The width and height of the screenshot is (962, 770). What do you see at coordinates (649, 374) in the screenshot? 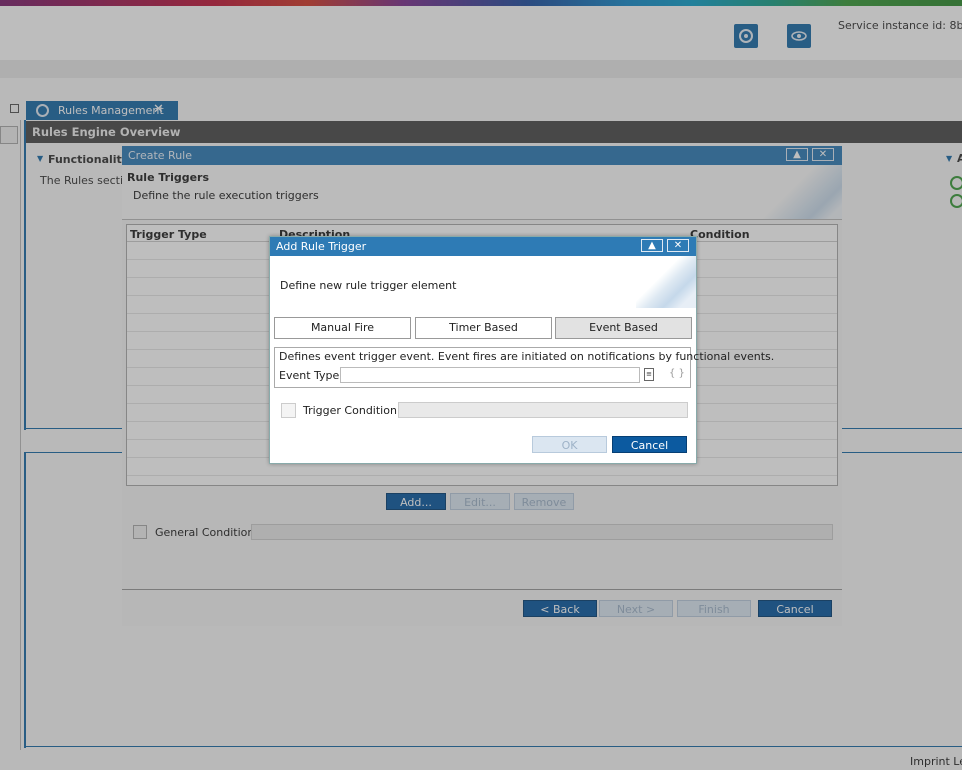
I see `picker-icon: ≡` at bounding box center [649, 374].